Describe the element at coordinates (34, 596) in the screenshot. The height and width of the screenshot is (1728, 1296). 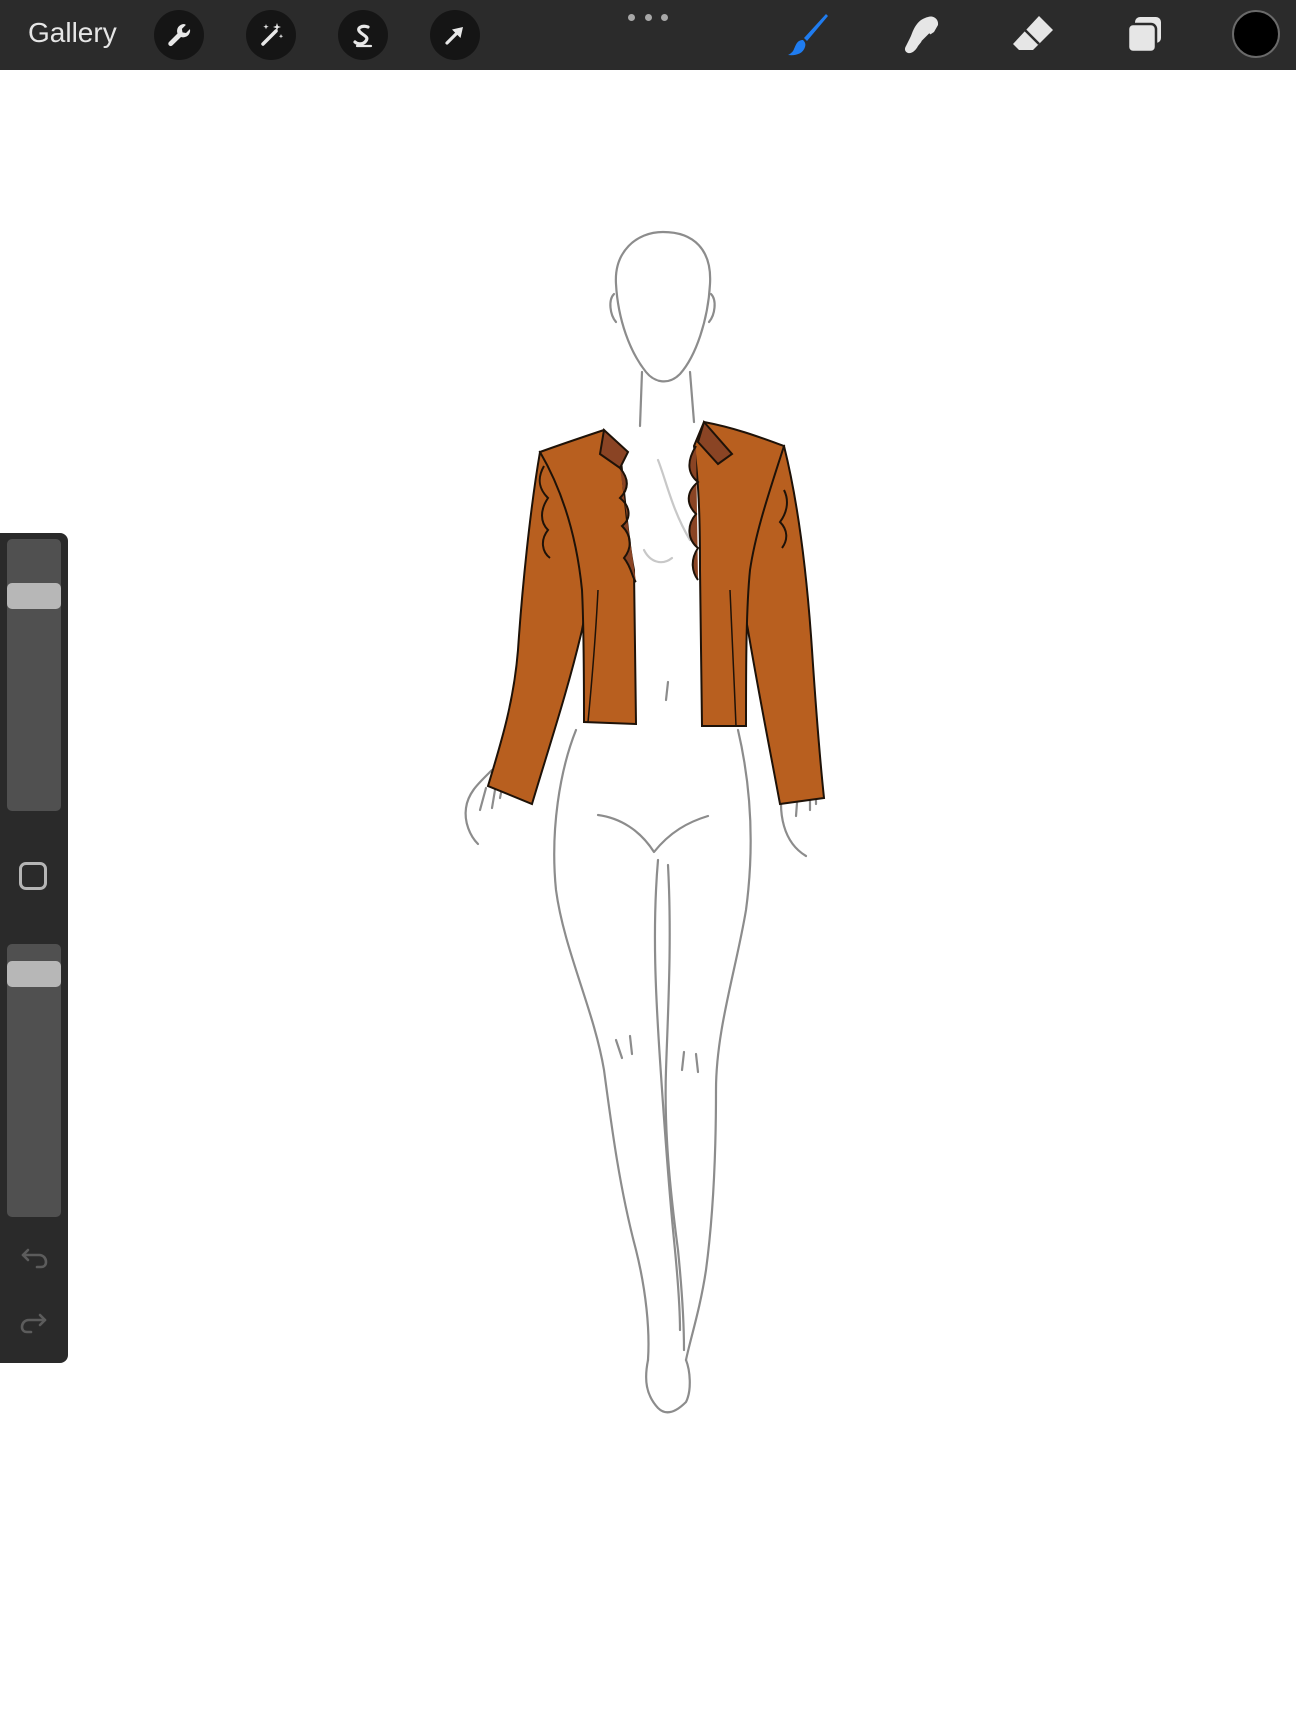
I see `brush-size-thumb` at that location.